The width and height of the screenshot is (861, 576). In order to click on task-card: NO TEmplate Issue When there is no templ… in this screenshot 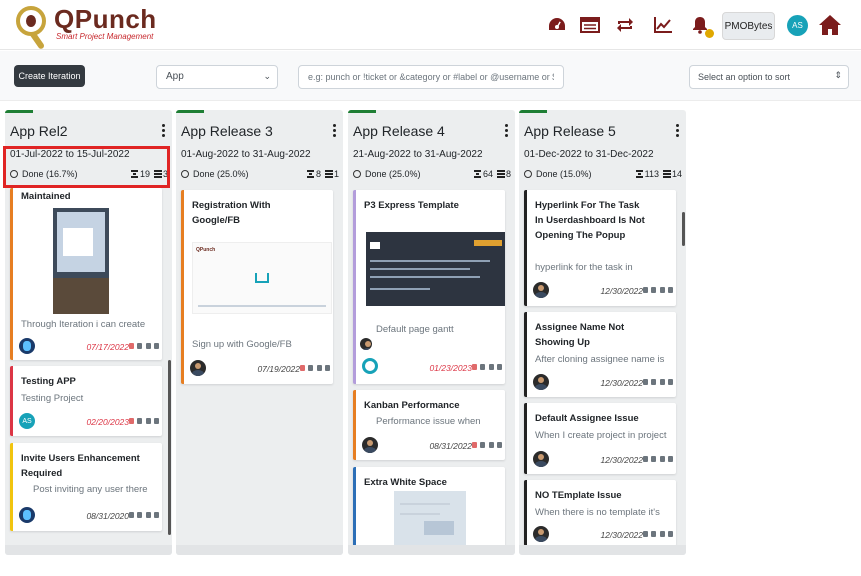, I will do `click(600, 513)`.